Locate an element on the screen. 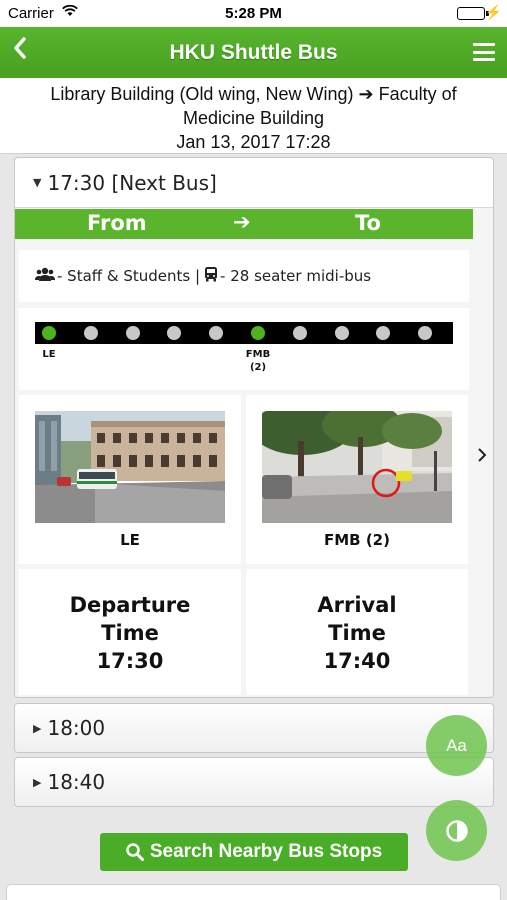 The image size is (507, 900). trip-header-next: ▼ 17:30 [Next Bus] is located at coordinates (254, 183).